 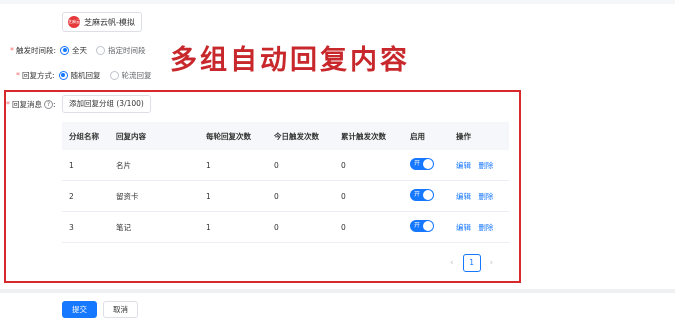 I want to click on next-page-icon: ›, so click(x=492, y=263).